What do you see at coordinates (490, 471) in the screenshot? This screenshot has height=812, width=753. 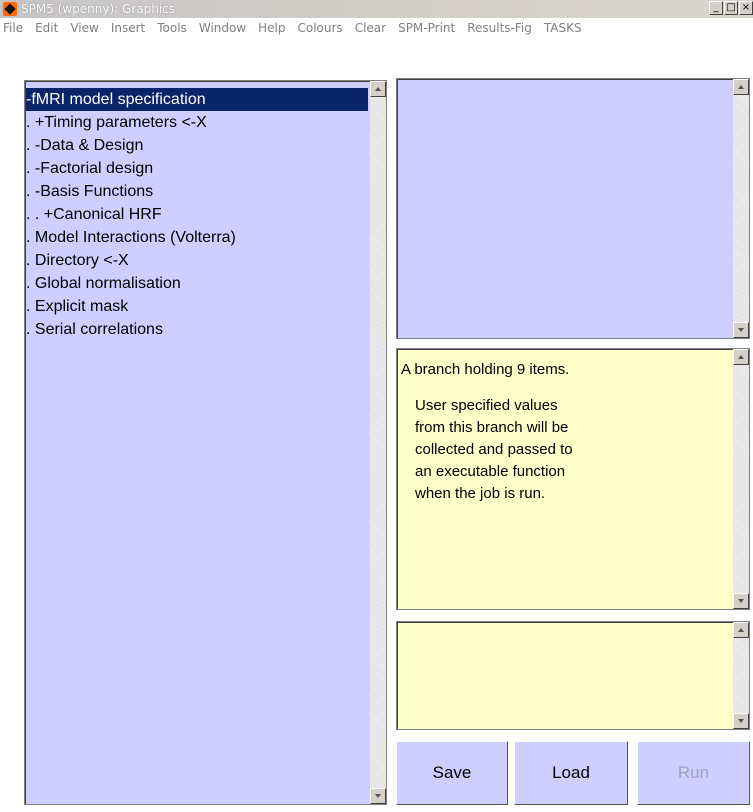 I see `help-line: an executable function` at bounding box center [490, 471].